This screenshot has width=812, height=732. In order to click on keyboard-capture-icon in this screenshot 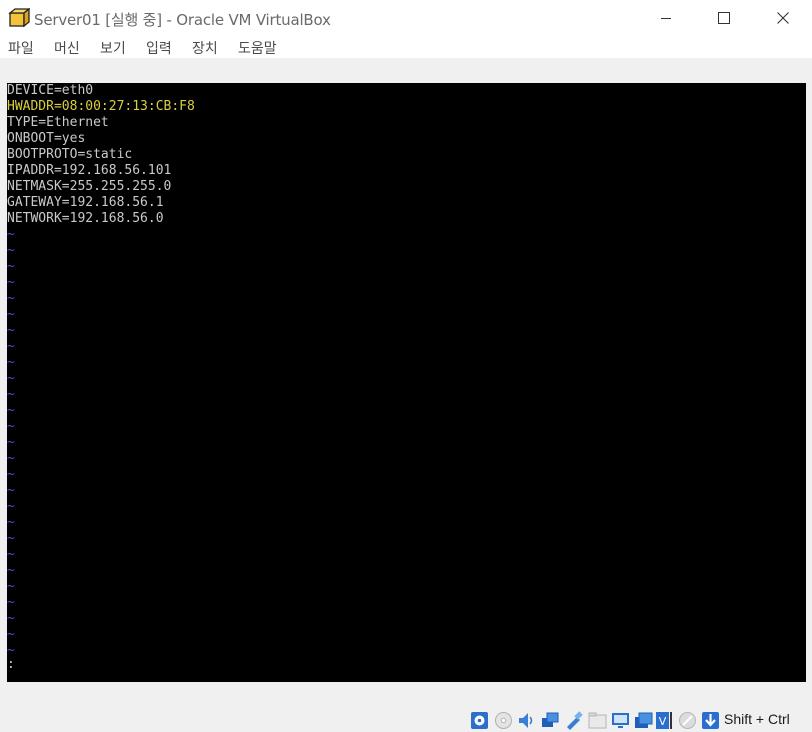, I will do `click(710, 720)`.